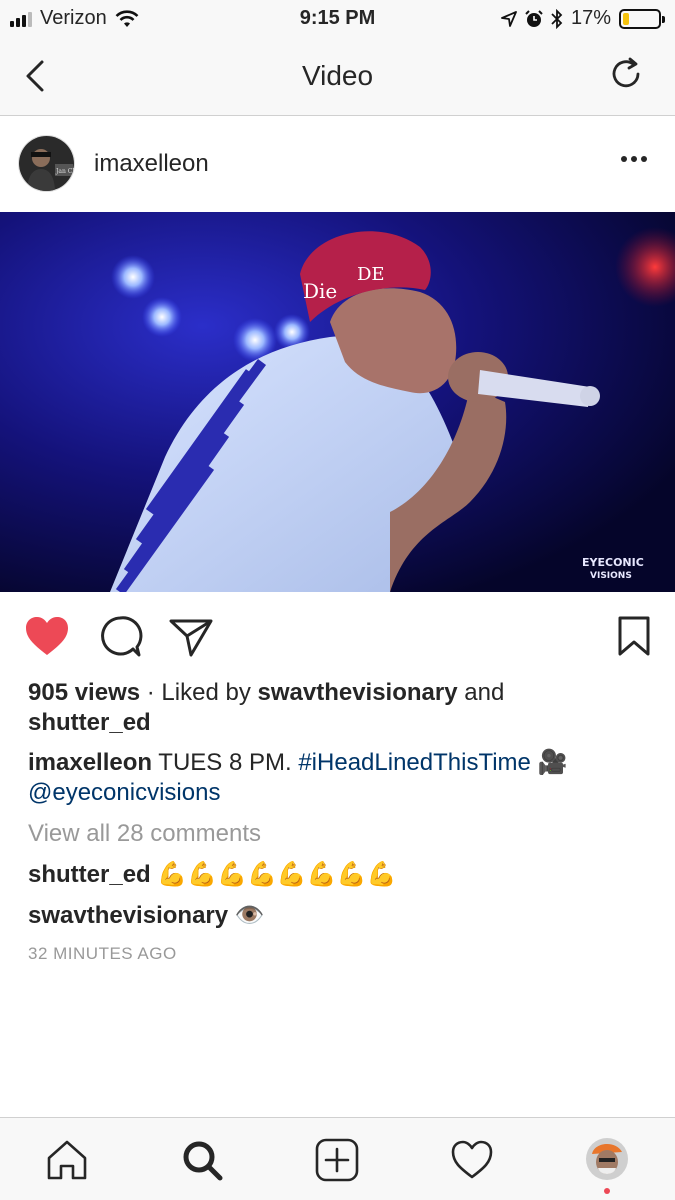 This screenshot has height=1200, width=675. I want to click on refresh-icon, so click(627, 75).